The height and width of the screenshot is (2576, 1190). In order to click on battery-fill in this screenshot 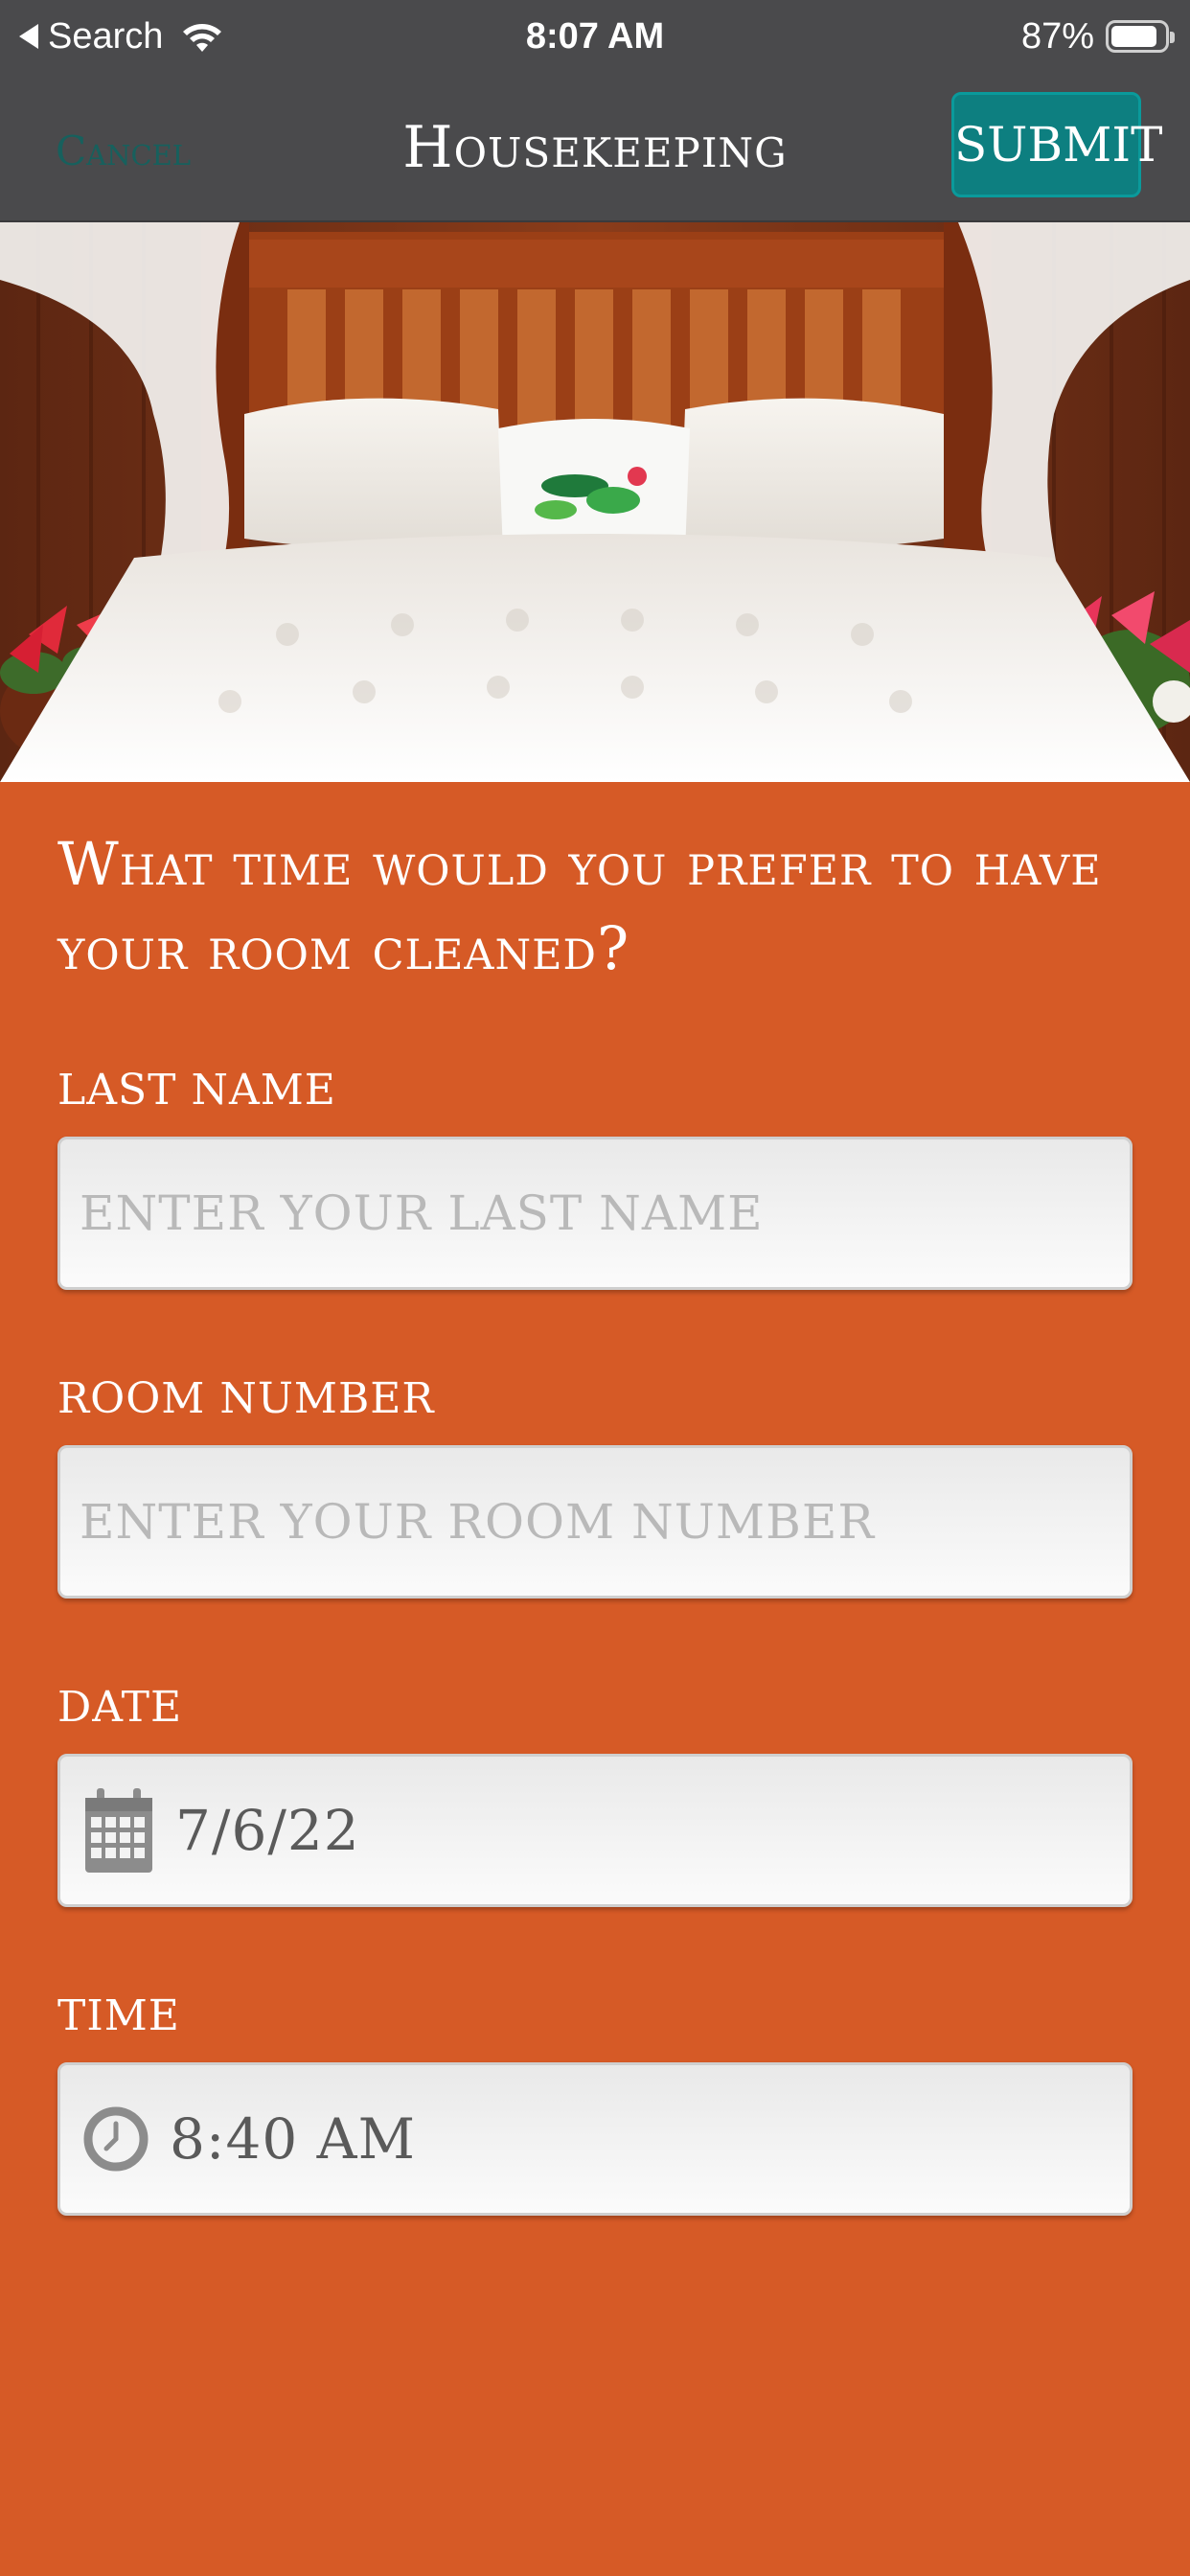, I will do `click(1133, 36)`.